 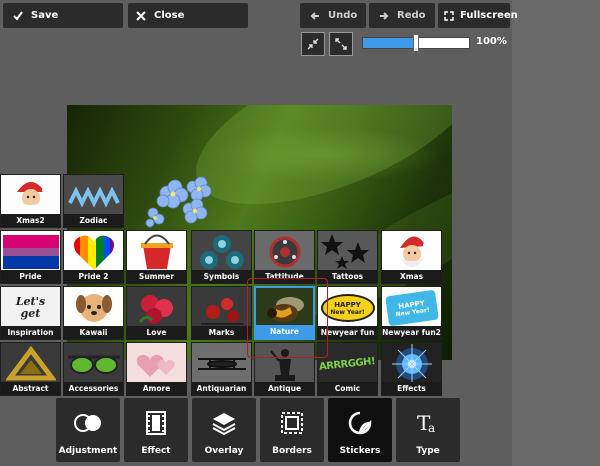 What do you see at coordinates (221, 364) in the screenshot?
I see `biplane-icon` at bounding box center [221, 364].